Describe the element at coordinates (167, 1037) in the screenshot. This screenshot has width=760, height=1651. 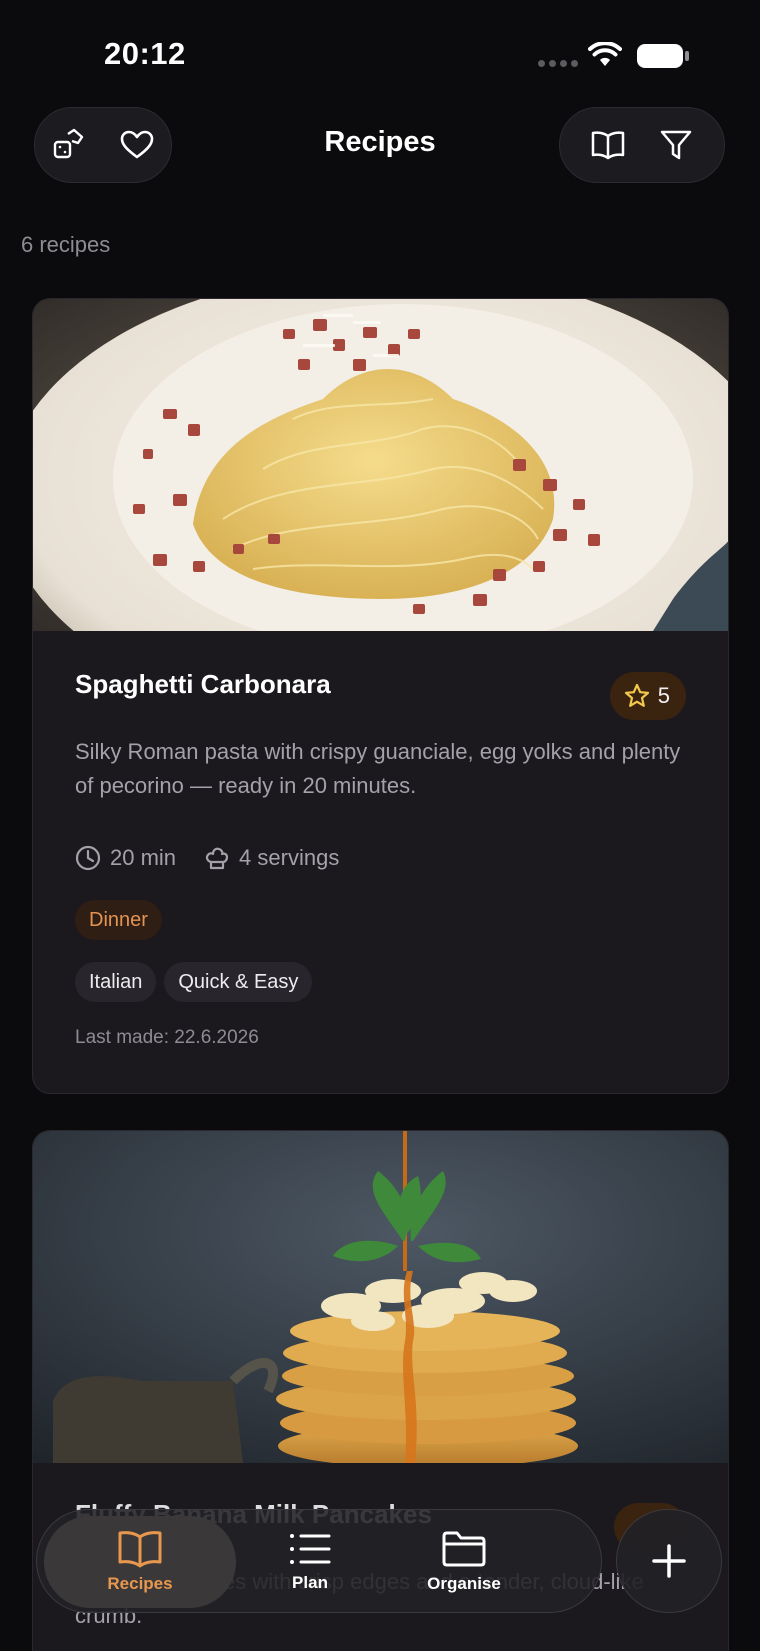
I see `last-made-date: Last made: 22.6.2026` at that location.